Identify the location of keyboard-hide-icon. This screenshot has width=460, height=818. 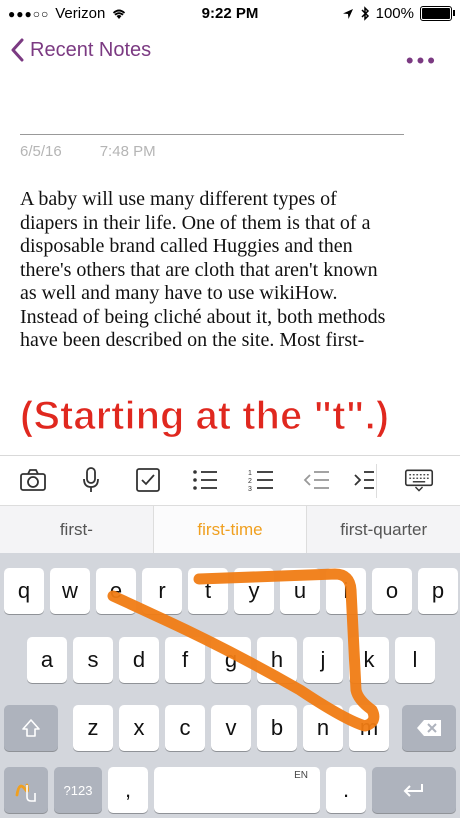
(419, 480).